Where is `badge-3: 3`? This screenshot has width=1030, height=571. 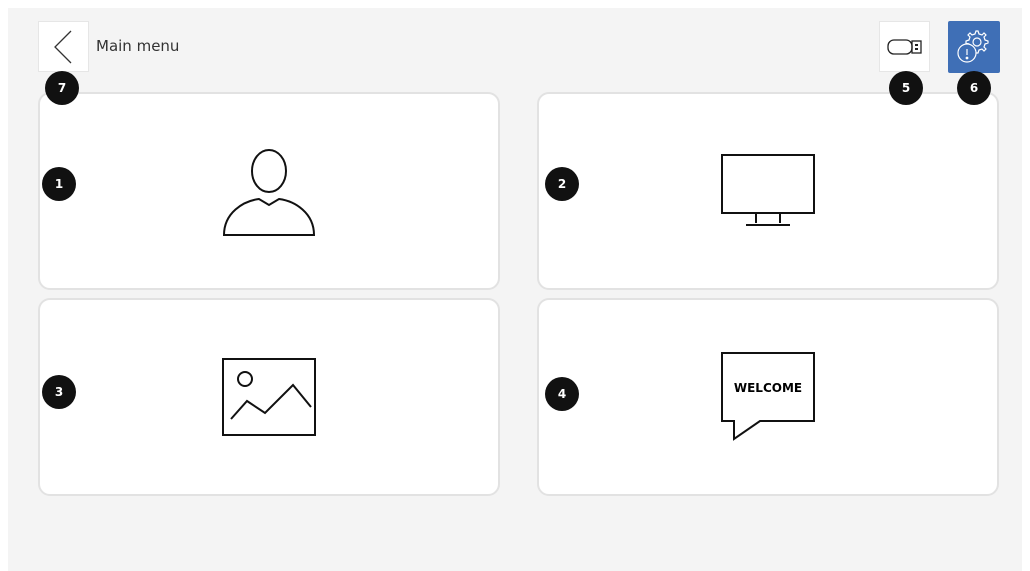 badge-3: 3 is located at coordinates (59, 392).